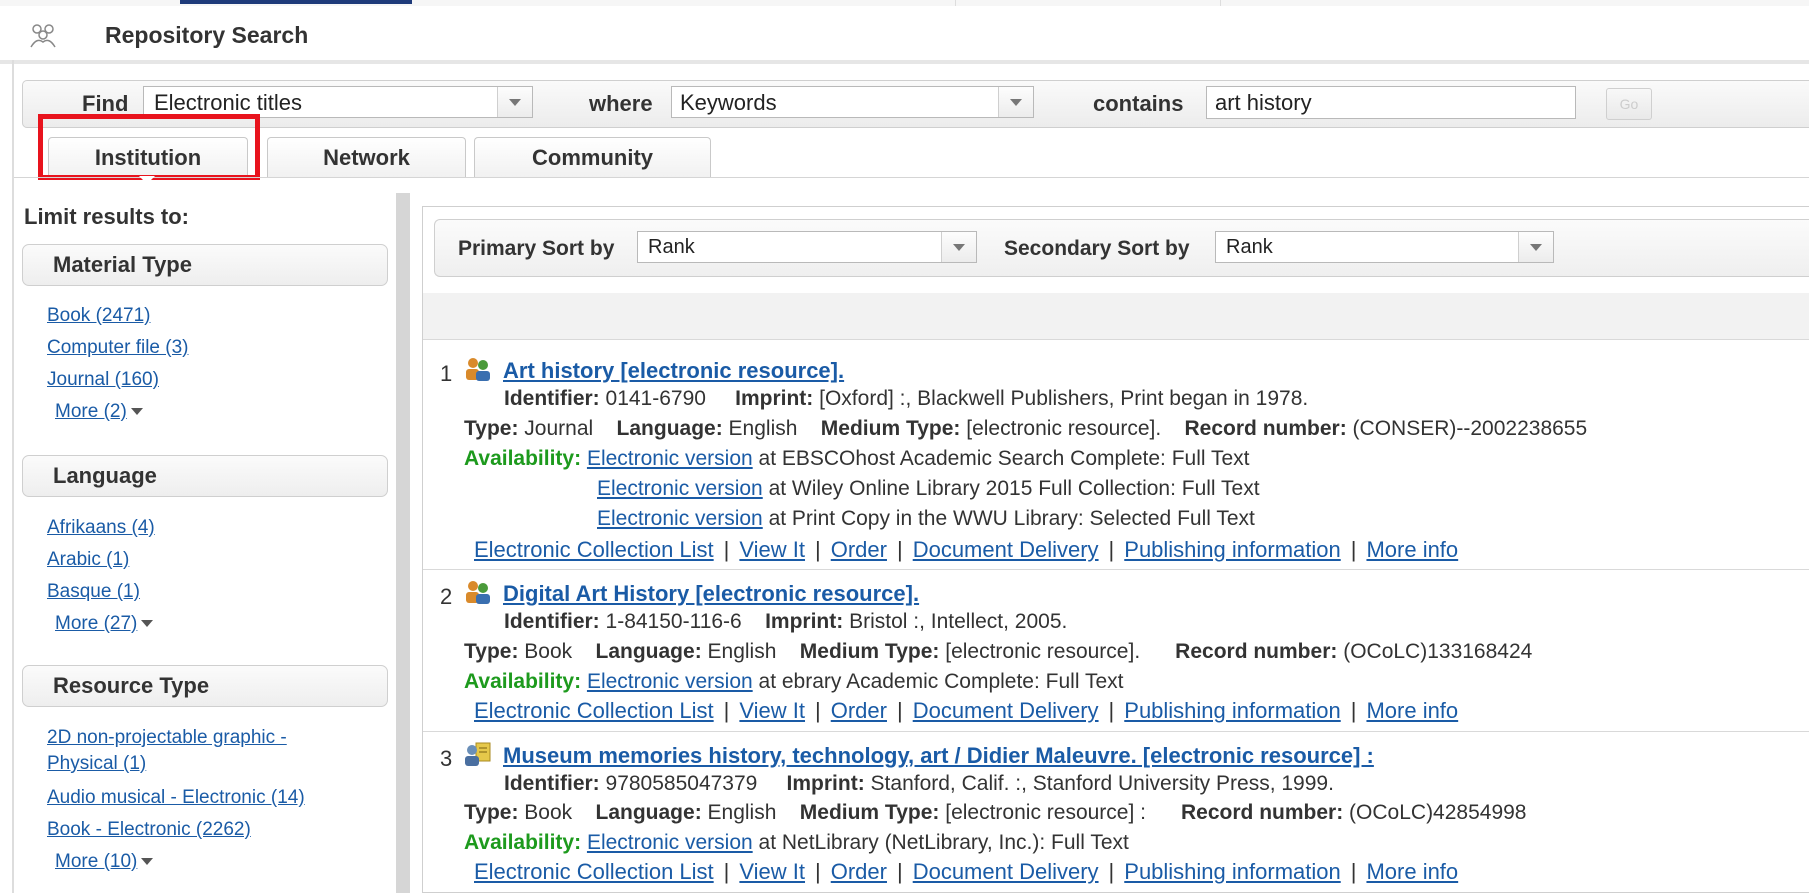 This screenshot has width=1809, height=893. What do you see at coordinates (96, 764) in the screenshot?
I see `facet-link: Physical (1)` at bounding box center [96, 764].